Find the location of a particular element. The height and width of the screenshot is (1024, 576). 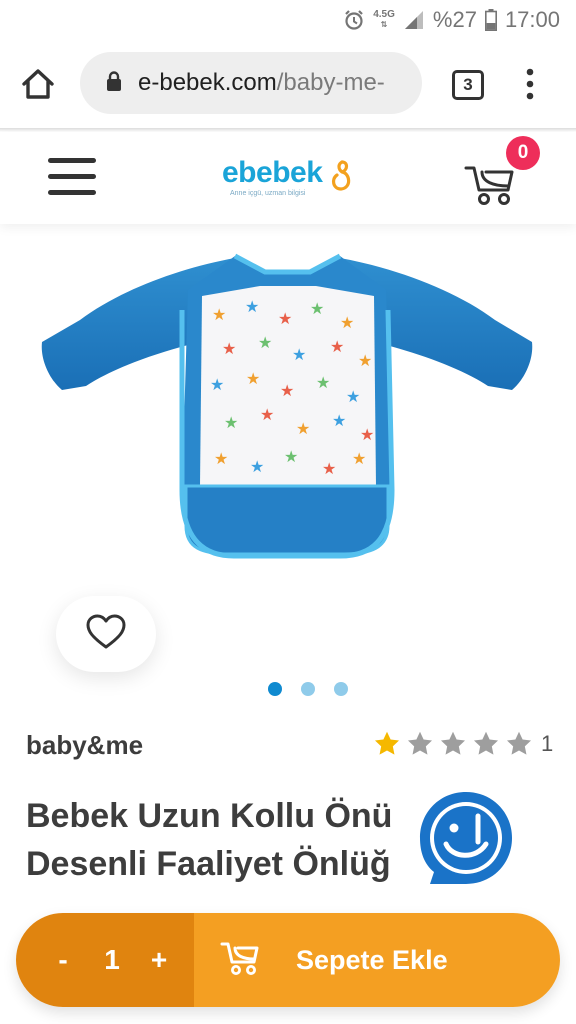

chat-support-button is located at coordinates (466, 838).